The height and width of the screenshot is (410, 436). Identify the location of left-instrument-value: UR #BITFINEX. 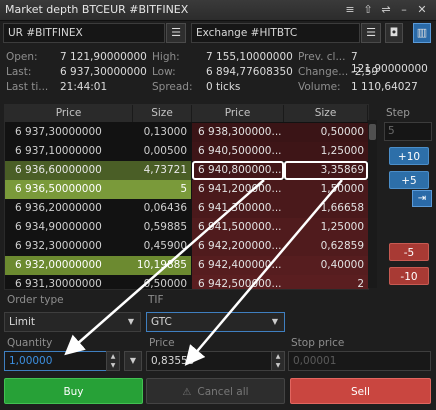
(45, 33).